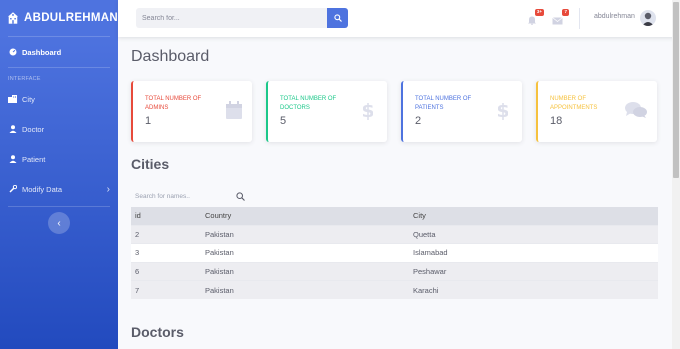 The image size is (680, 349). What do you see at coordinates (533, 289) in the screenshot?
I see `cell-city: Karachi` at bounding box center [533, 289].